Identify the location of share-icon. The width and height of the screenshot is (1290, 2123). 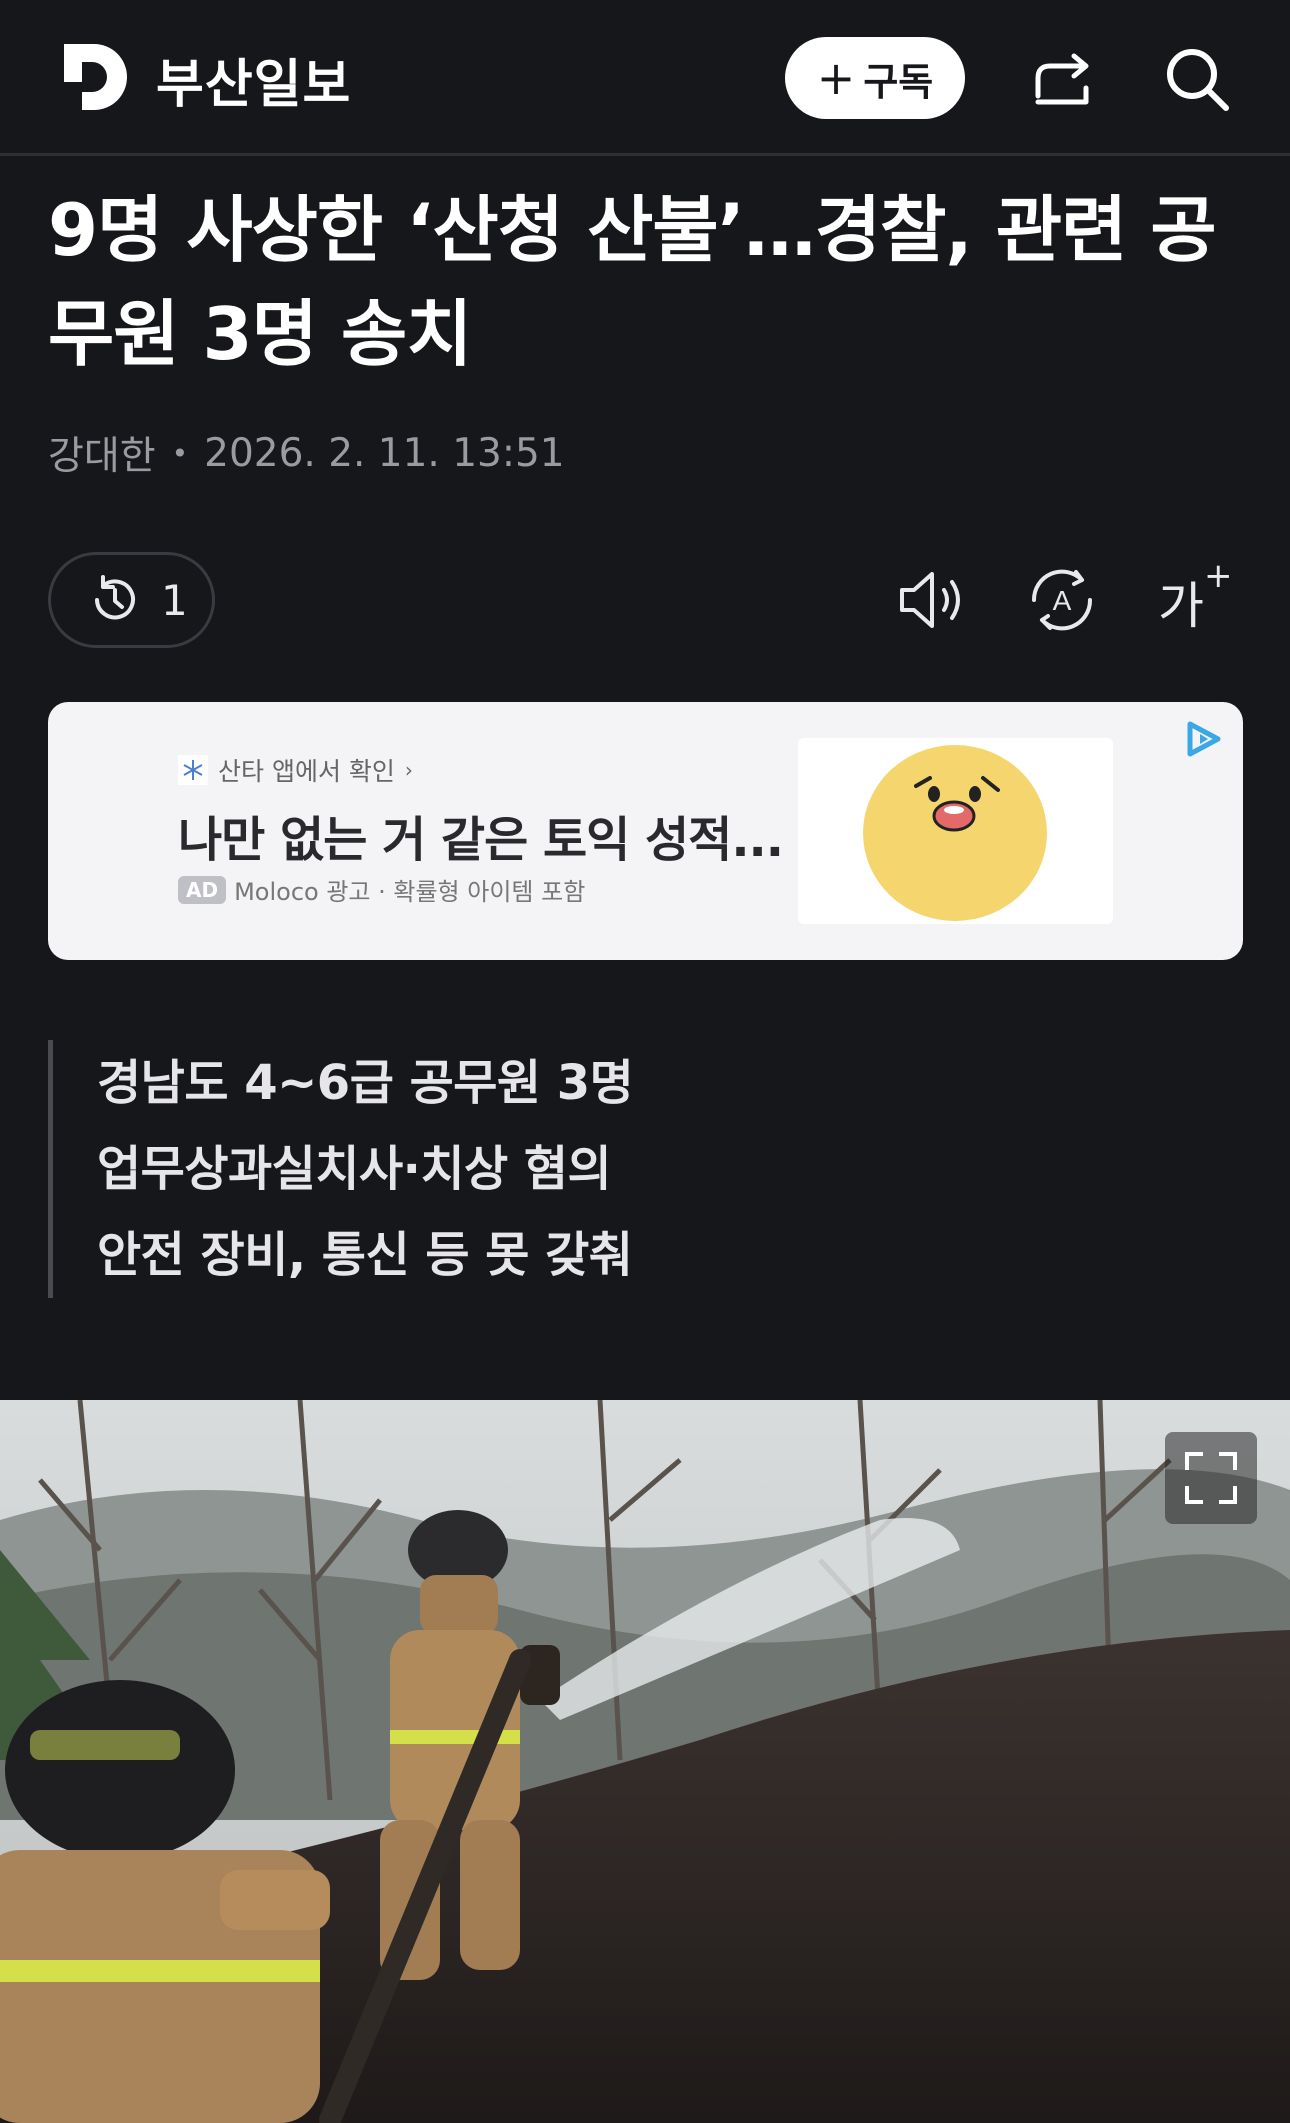
(1065, 79).